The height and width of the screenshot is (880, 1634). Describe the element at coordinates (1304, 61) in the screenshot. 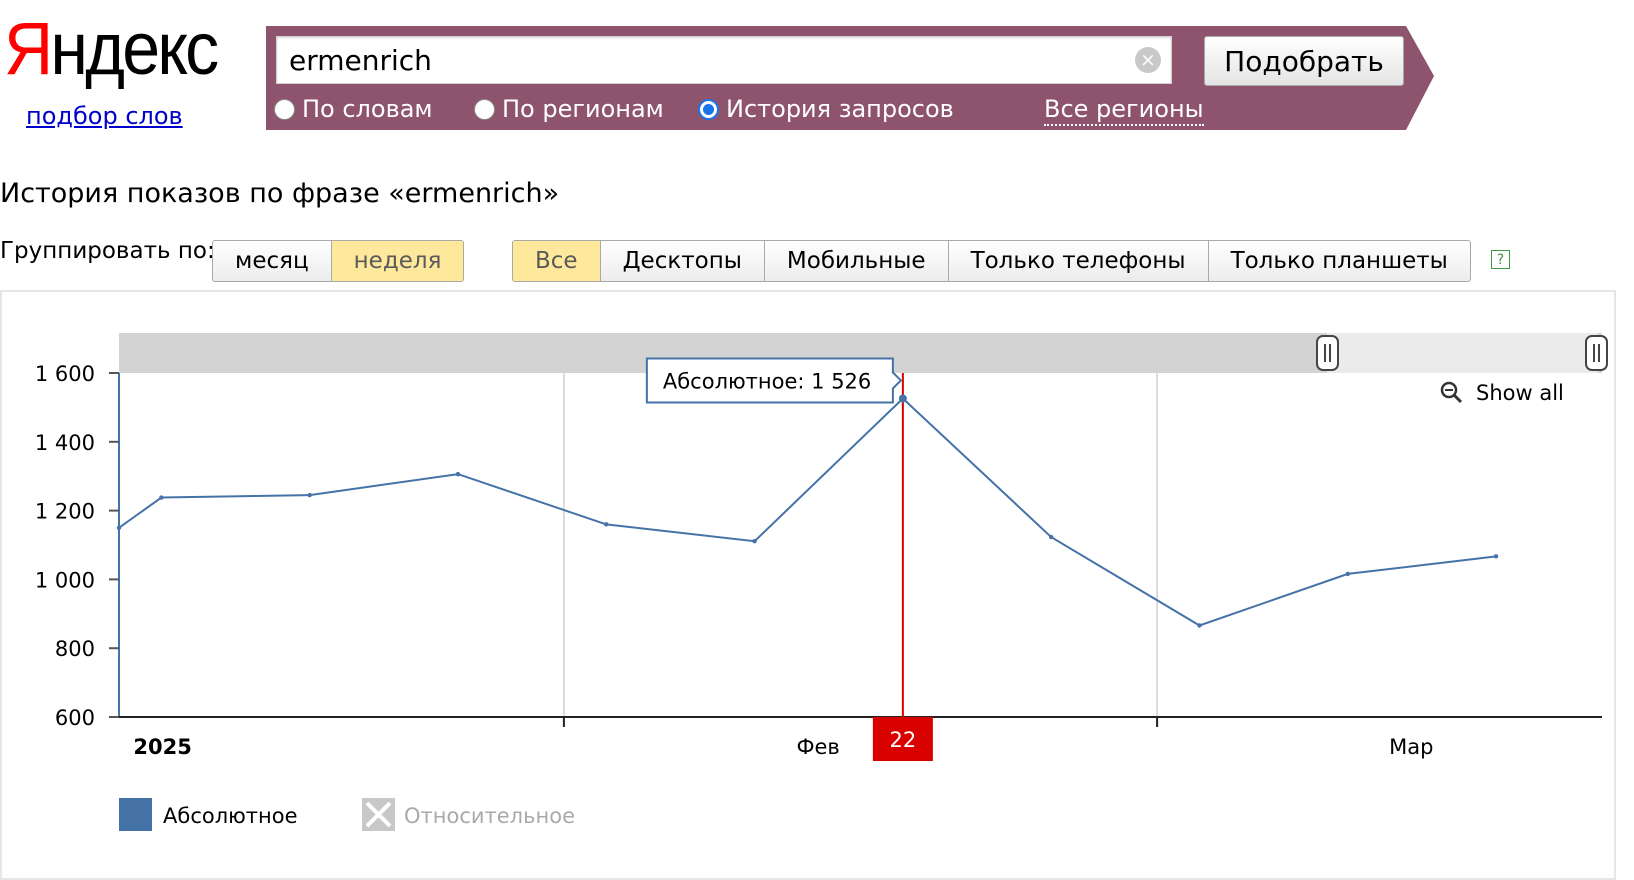

I see `submit-button: Подобрать` at that location.